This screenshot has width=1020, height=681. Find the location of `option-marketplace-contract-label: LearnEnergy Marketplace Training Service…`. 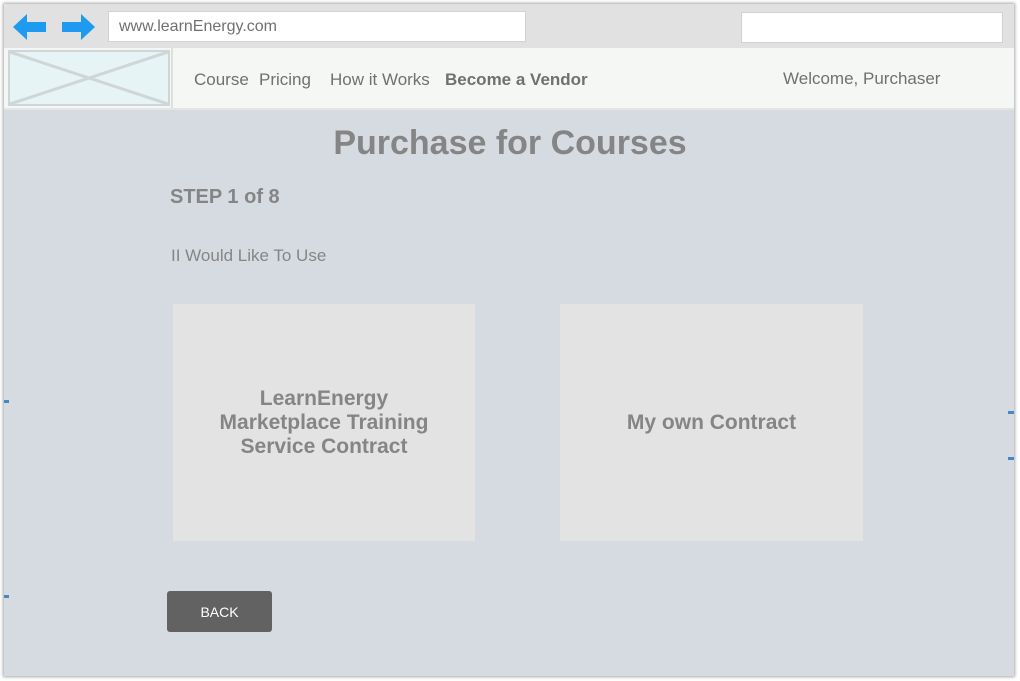

option-marketplace-contract-label: LearnEnergy Marketplace Training Service… is located at coordinates (324, 422).